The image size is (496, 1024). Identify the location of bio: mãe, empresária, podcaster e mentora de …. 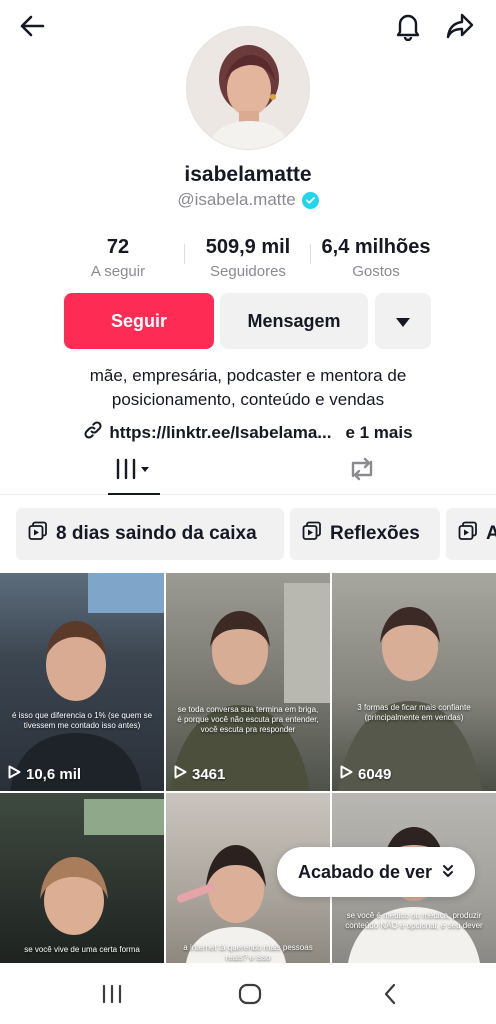
(248, 388).